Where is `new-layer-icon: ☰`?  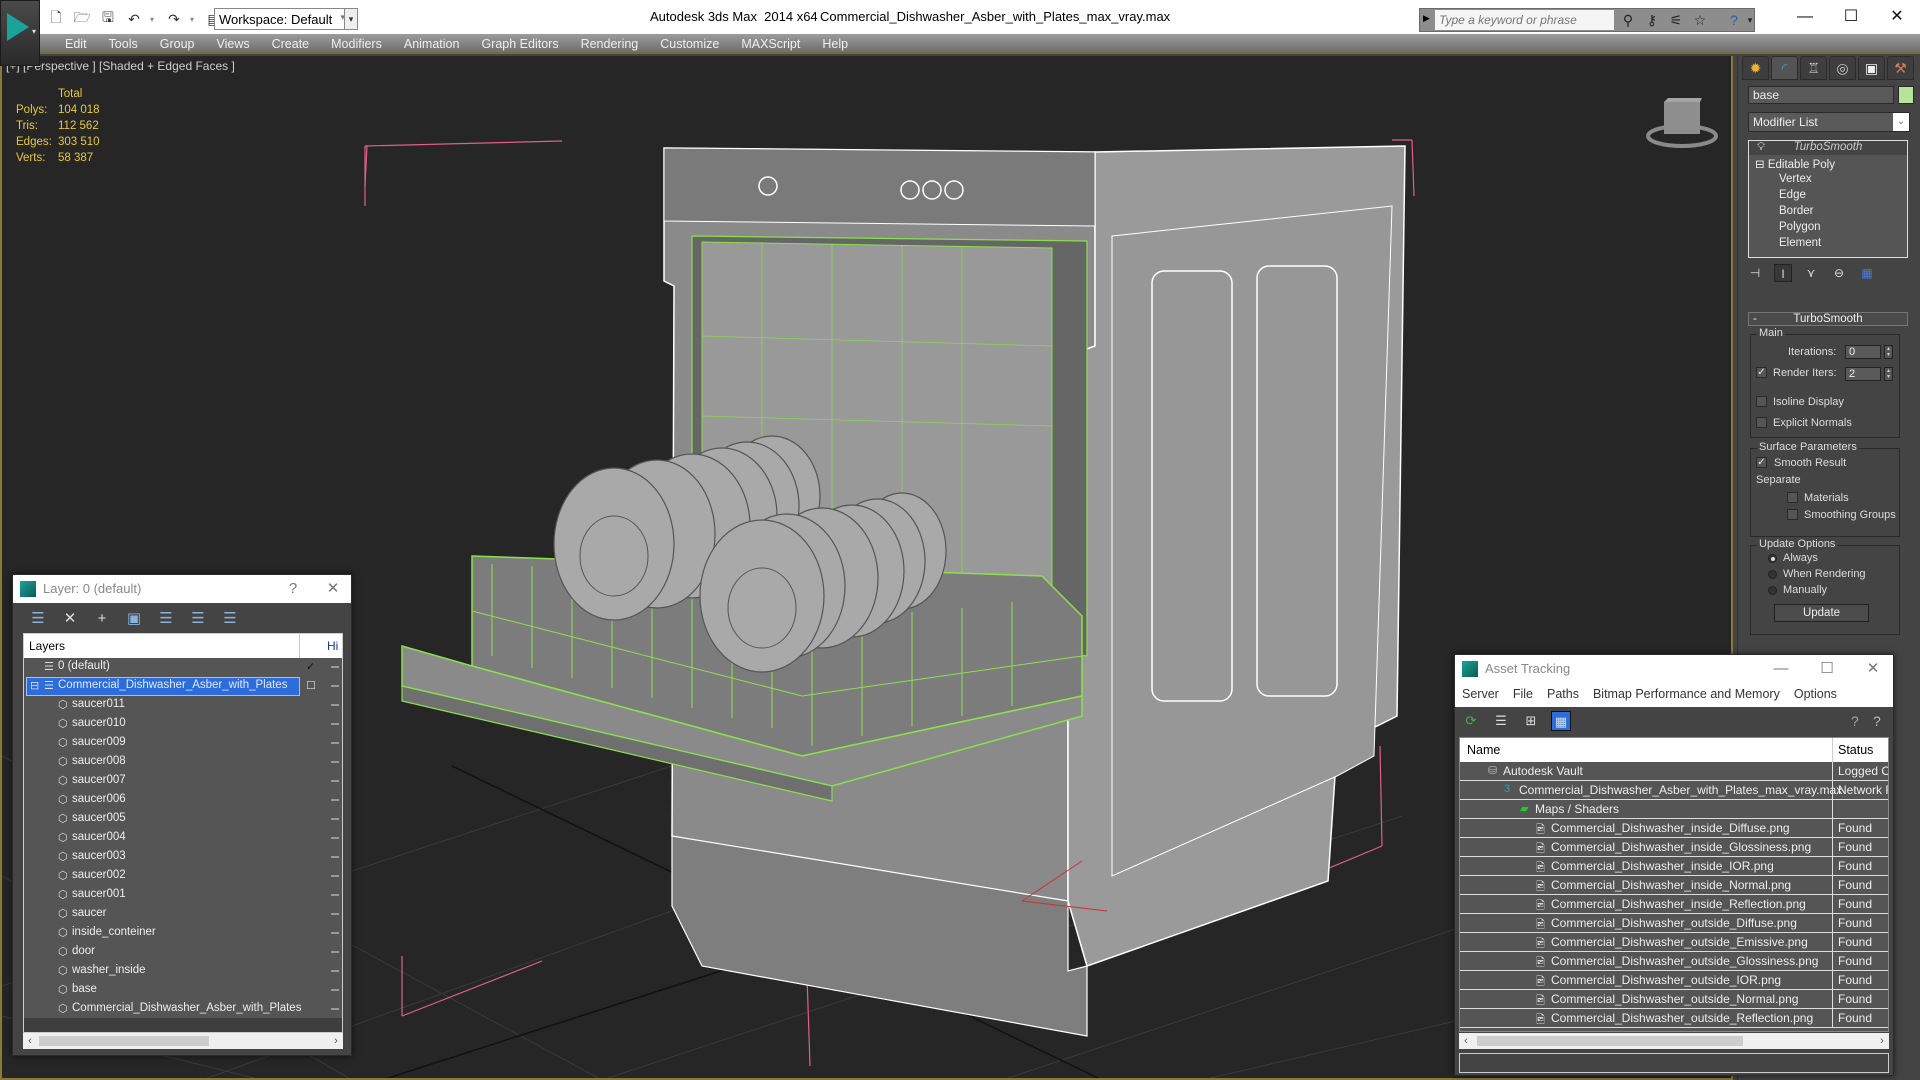
new-layer-icon: ☰ is located at coordinates (38, 619).